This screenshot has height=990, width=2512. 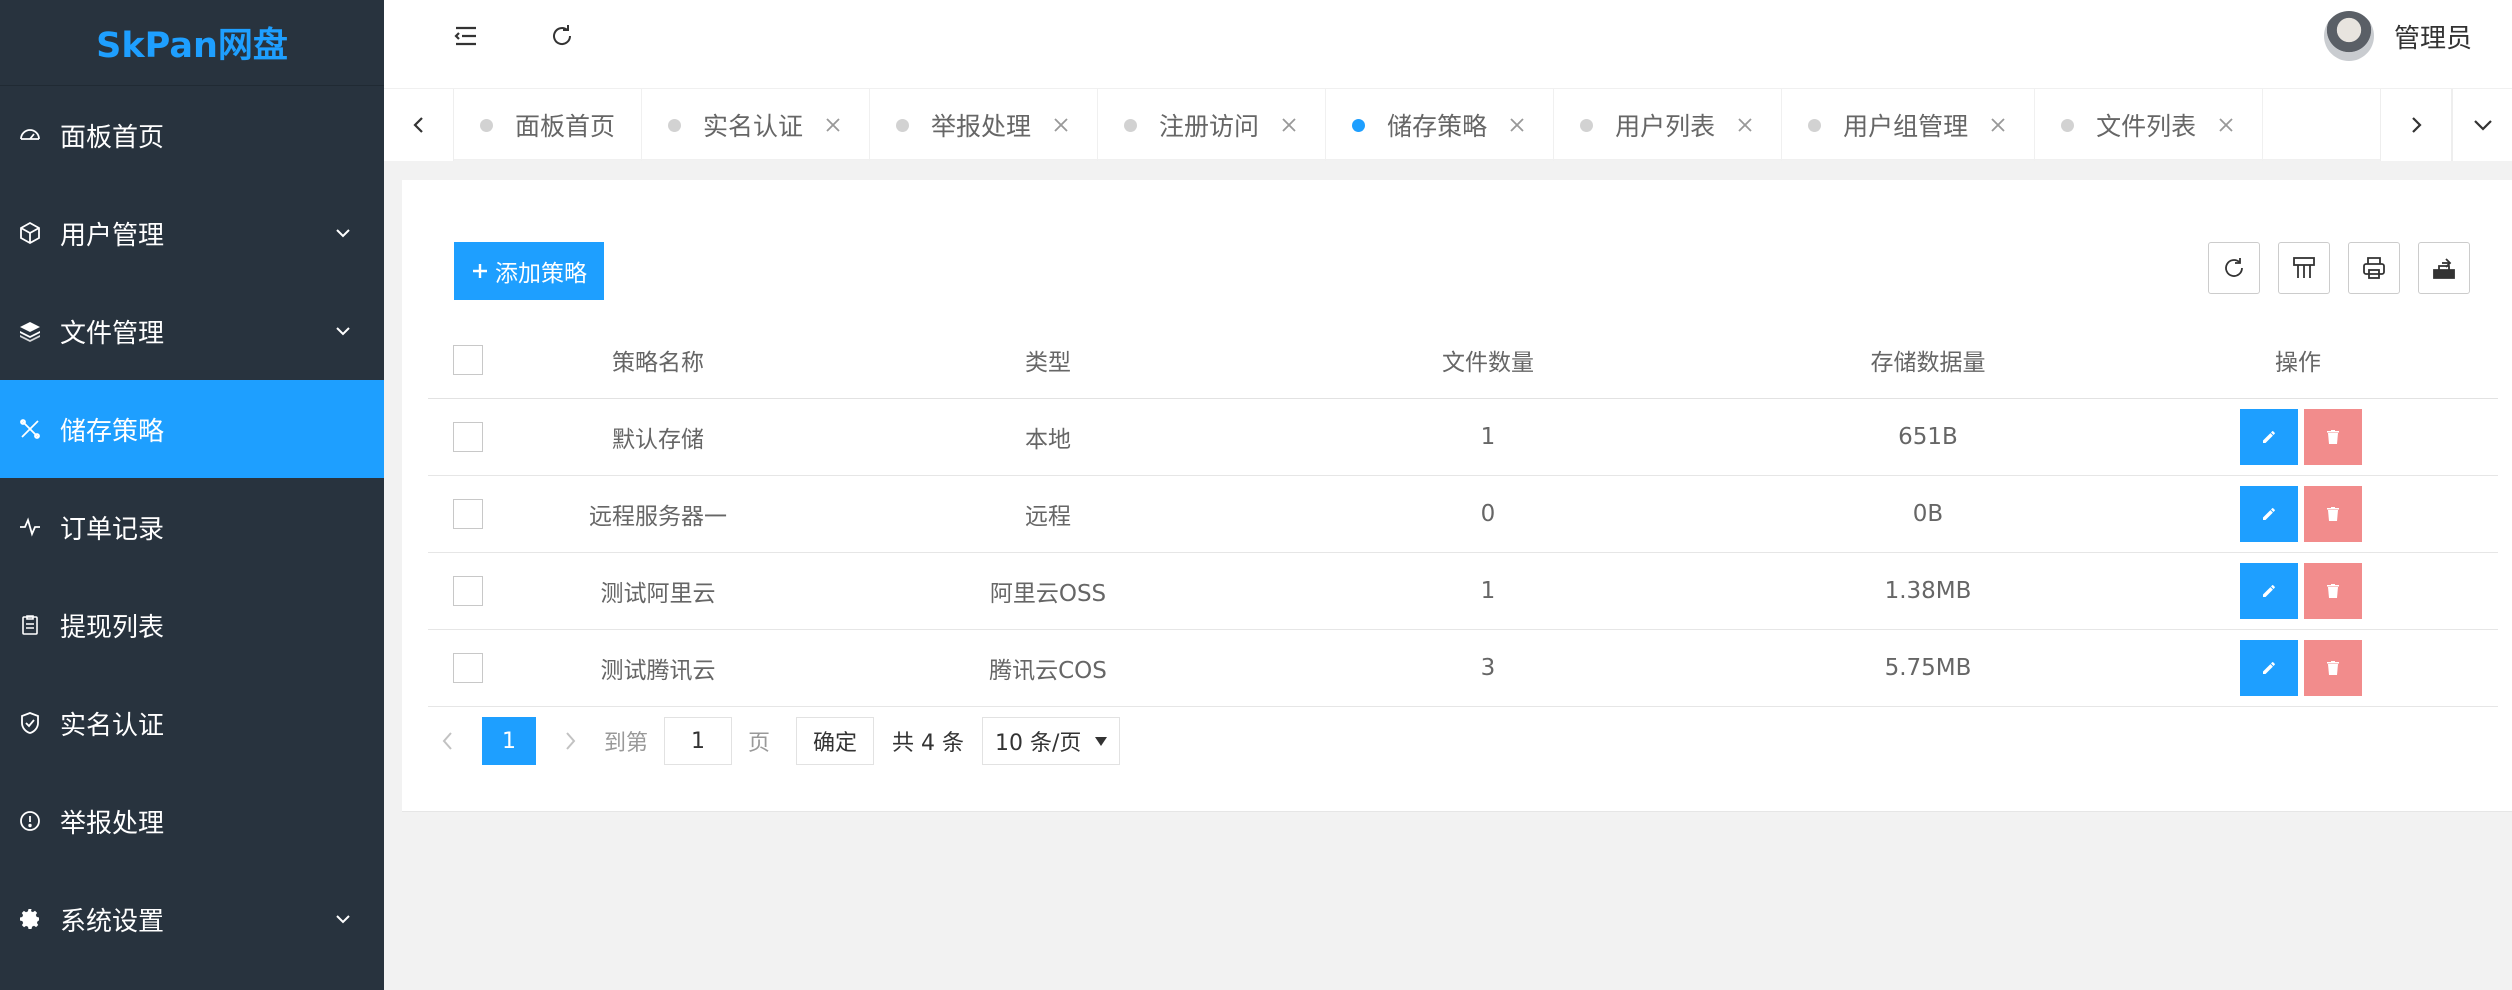 I want to click on table-columns-button, so click(x=2304, y=268).